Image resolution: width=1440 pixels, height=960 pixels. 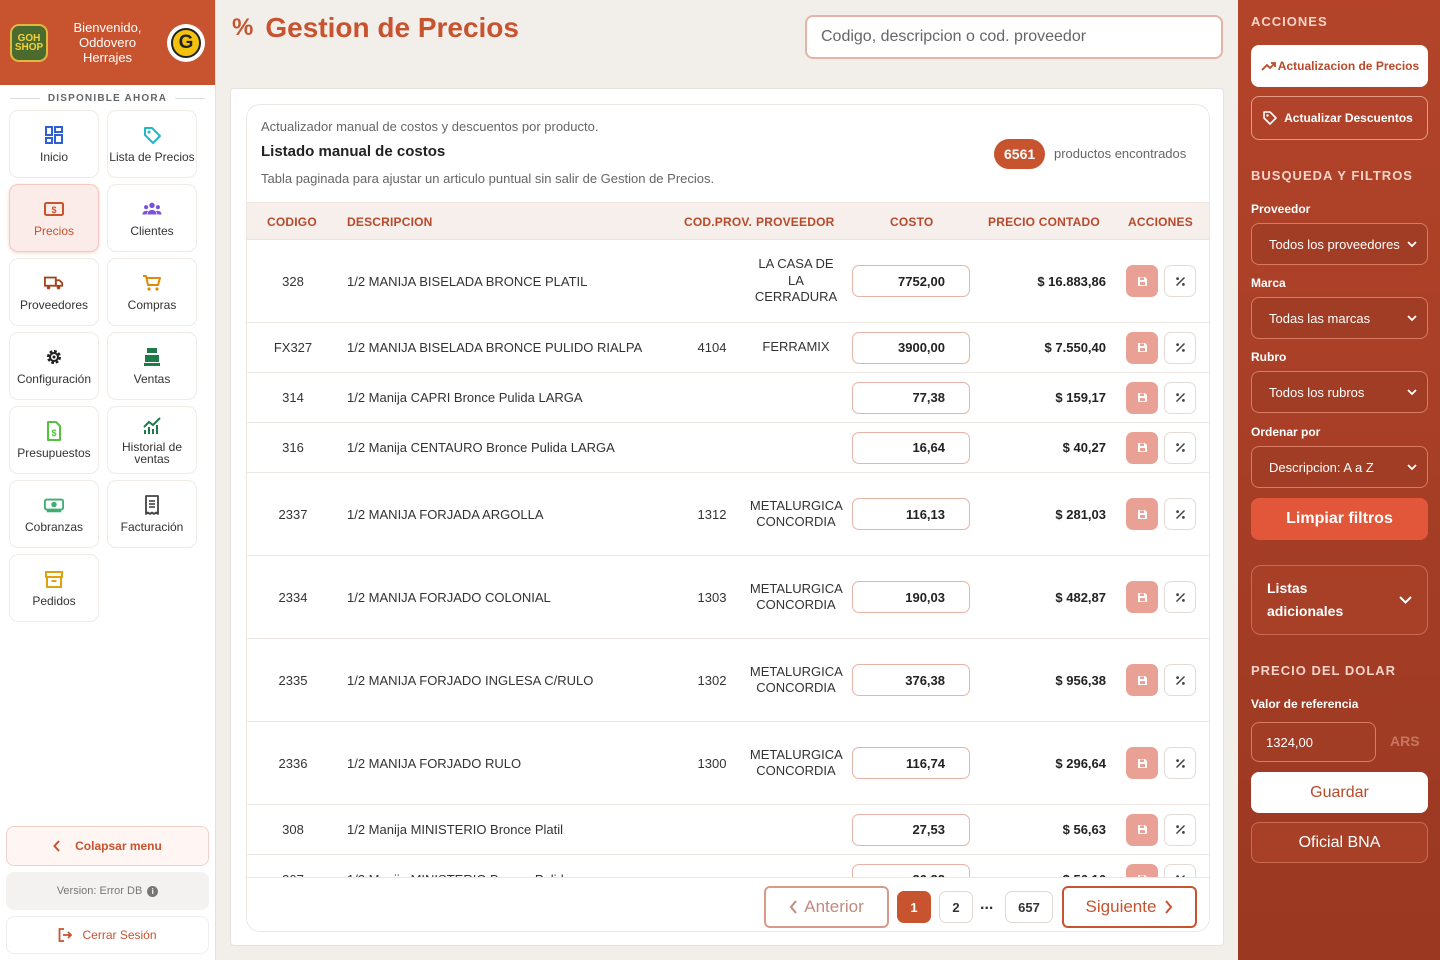 I want to click on sidebar-item-configuracion: Configuración, so click(x=54, y=366).